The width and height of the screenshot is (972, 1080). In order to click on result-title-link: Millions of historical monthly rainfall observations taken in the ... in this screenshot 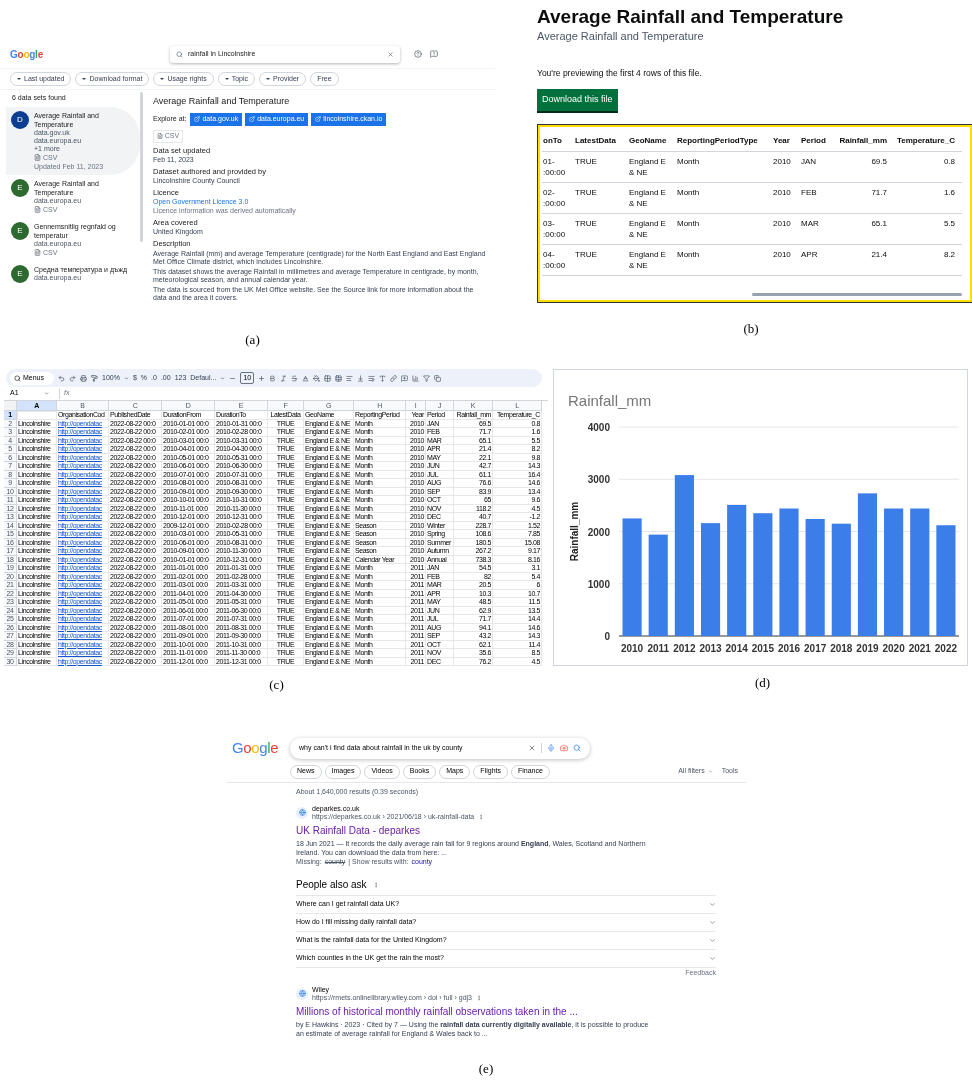, I will do `click(506, 1011)`.